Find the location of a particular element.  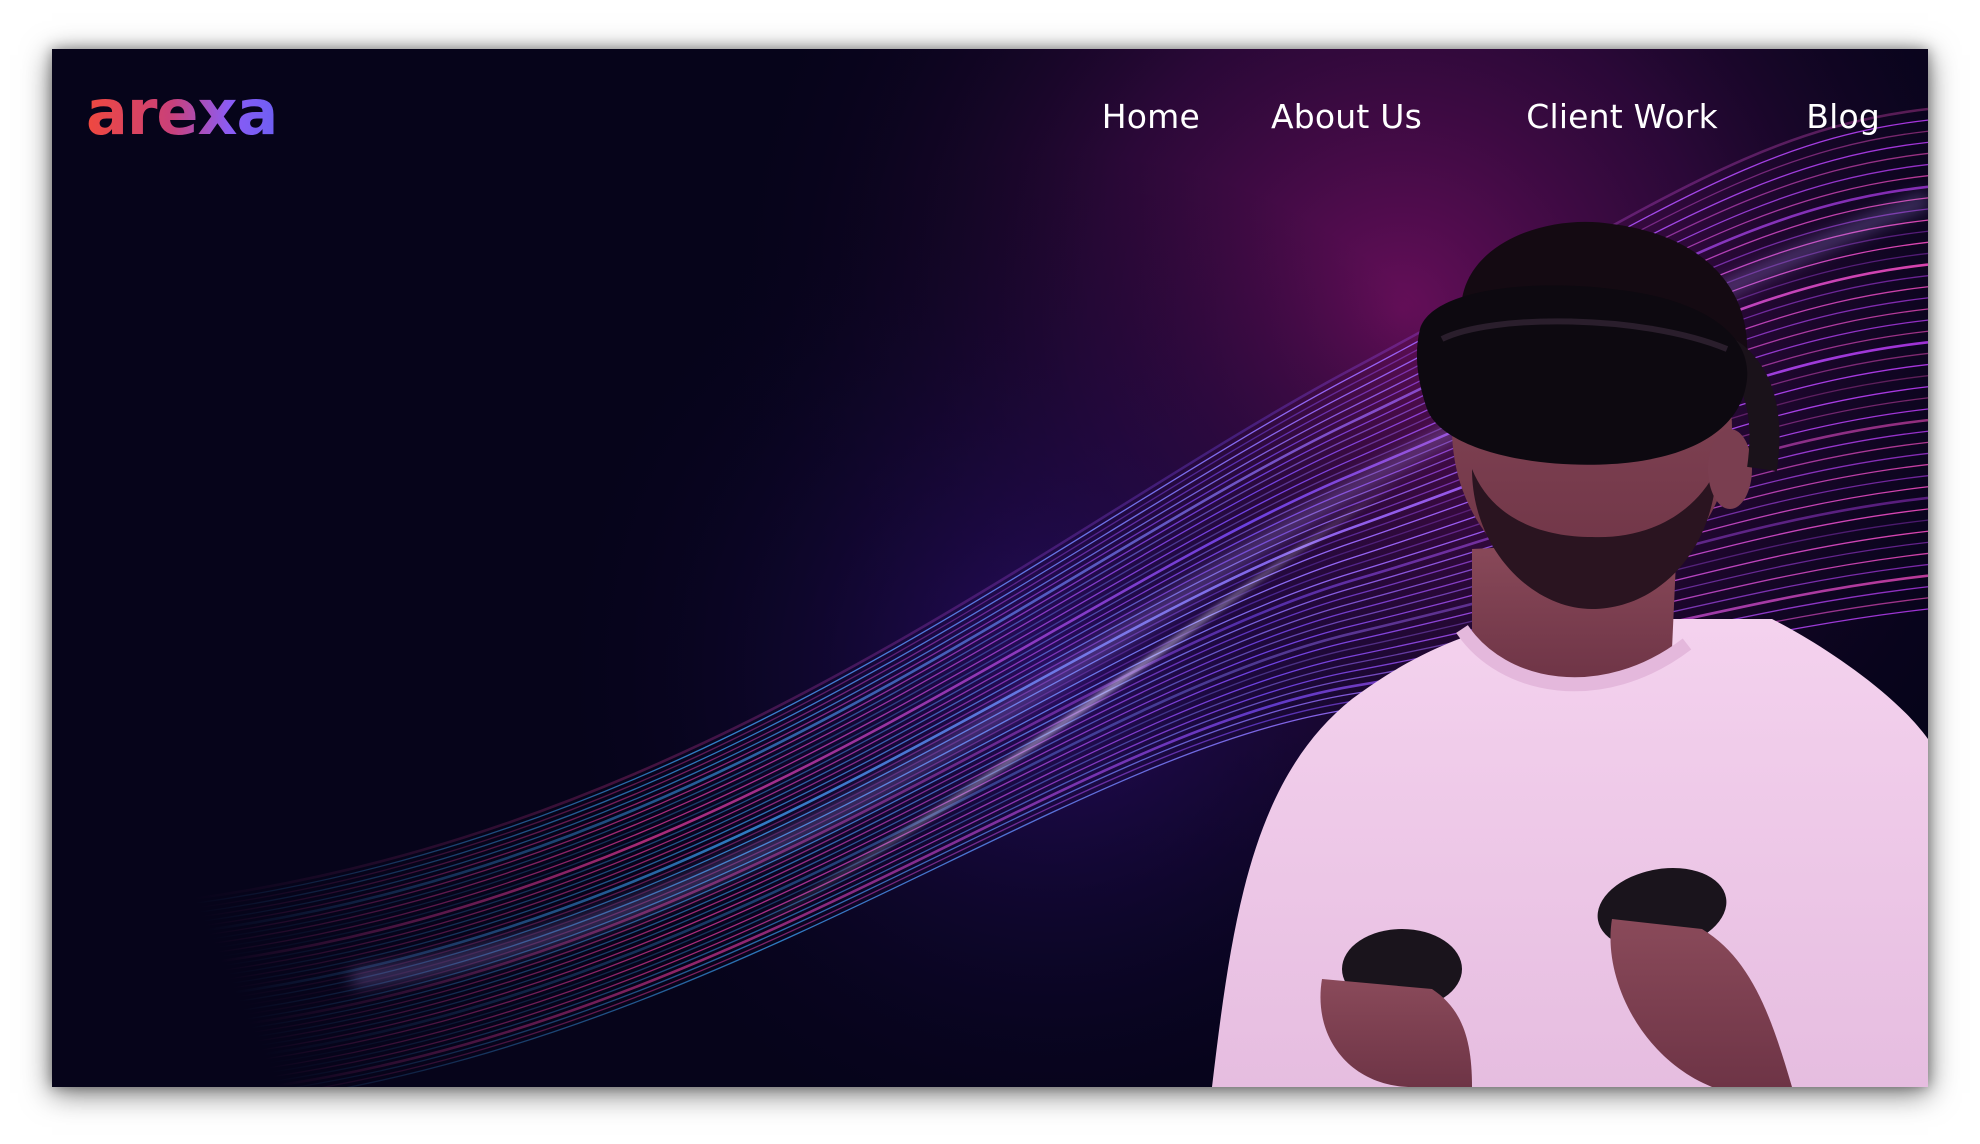

nav-about-us-link: About Us is located at coordinates (1346, 117).